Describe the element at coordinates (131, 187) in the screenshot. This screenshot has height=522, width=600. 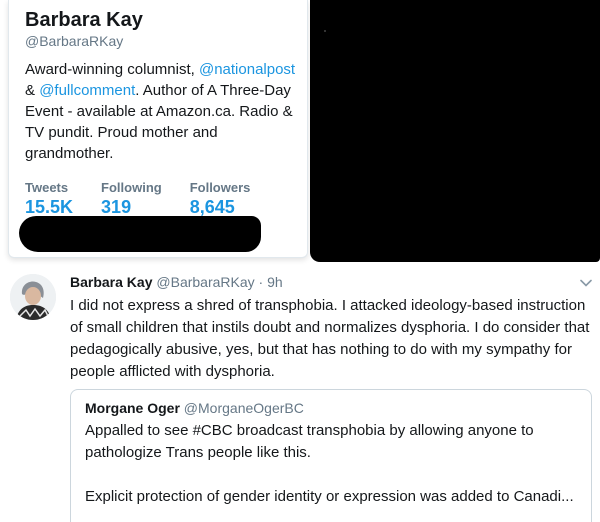
I see `stat-following-label: Following` at that location.